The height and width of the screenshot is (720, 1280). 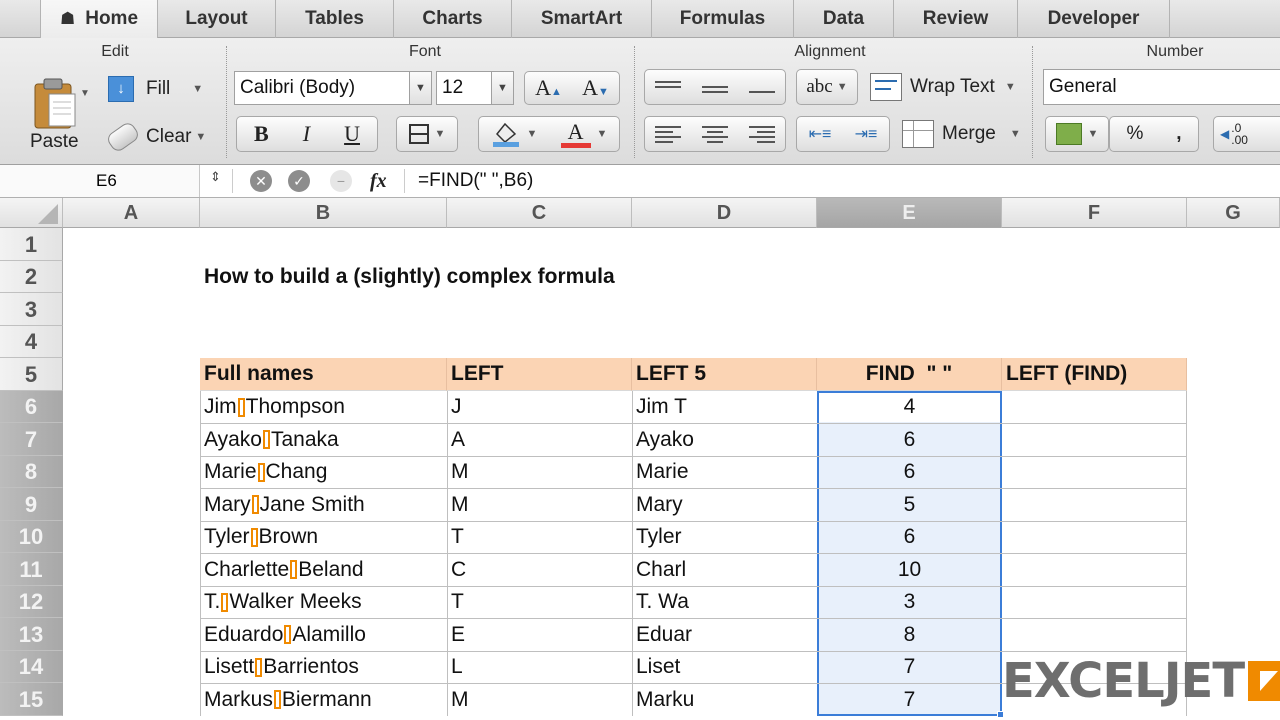 What do you see at coordinates (909, 504) in the screenshot?
I see `cell-find: 5` at bounding box center [909, 504].